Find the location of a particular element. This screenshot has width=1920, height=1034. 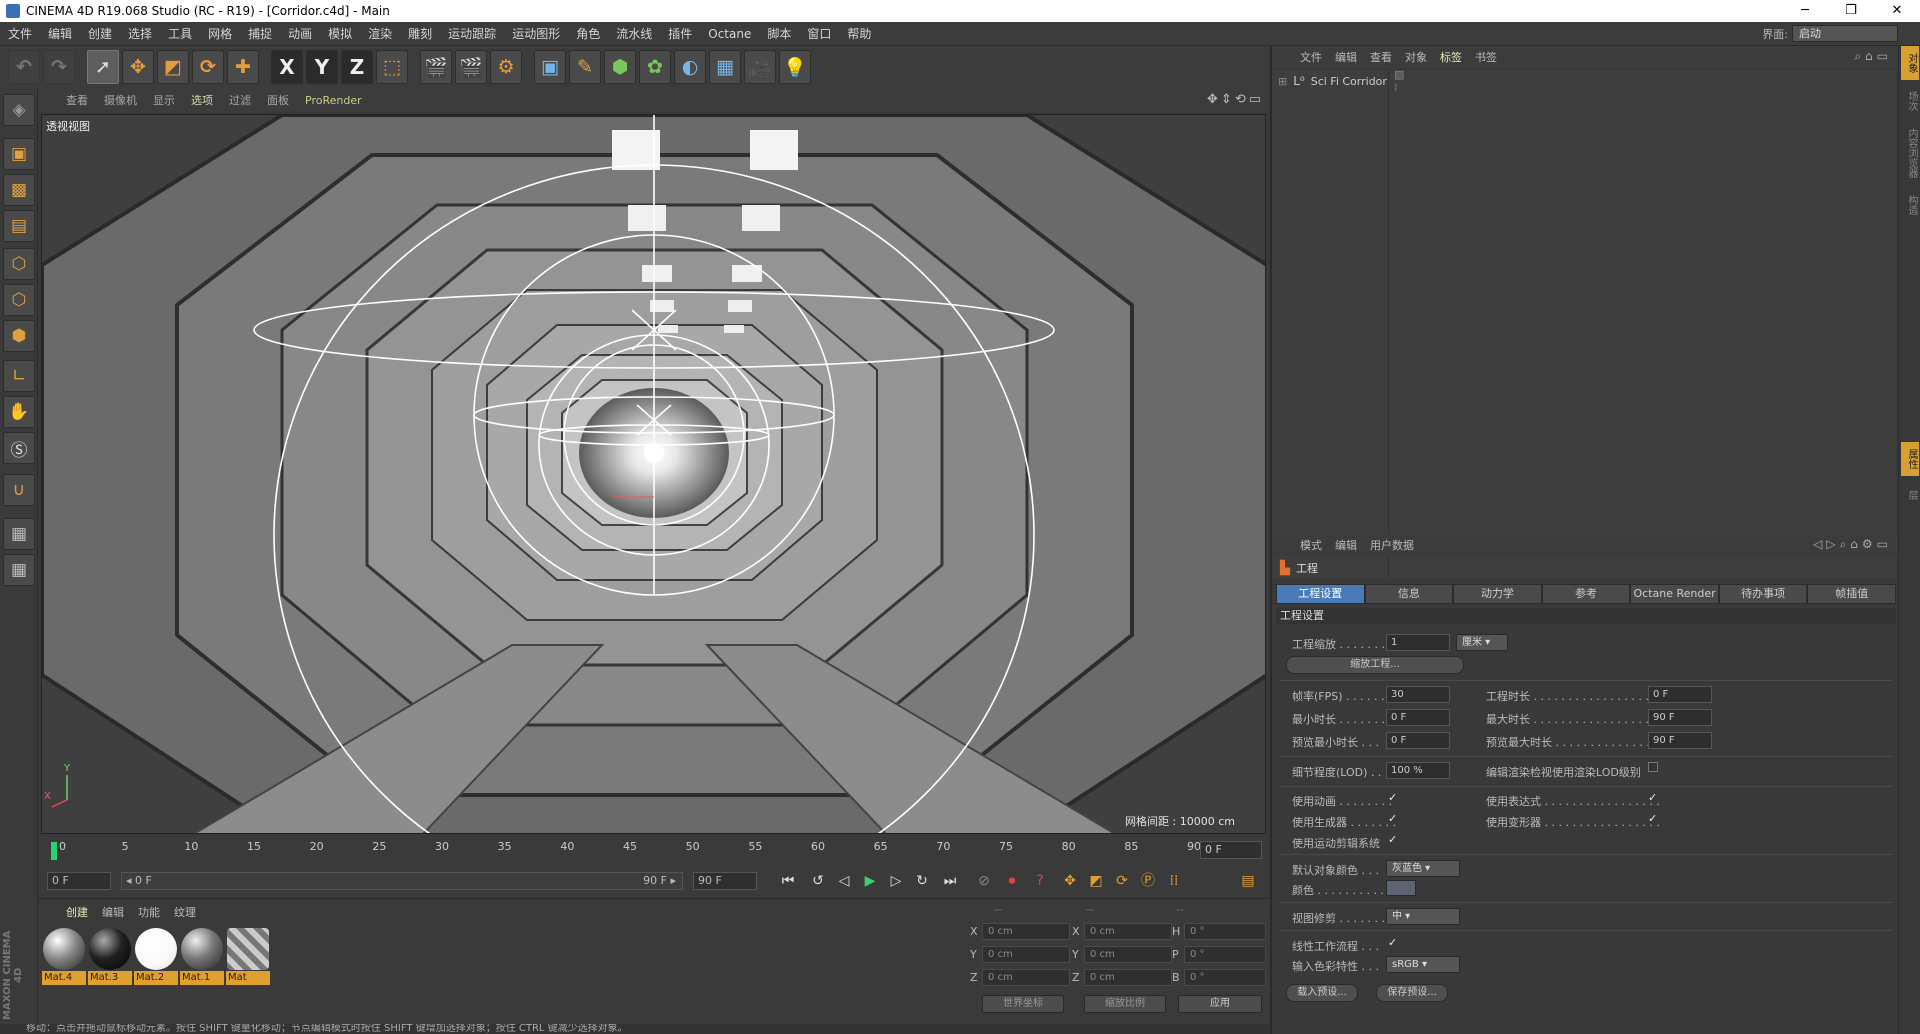

next-frame-icon: ▷ is located at coordinates (896, 881).